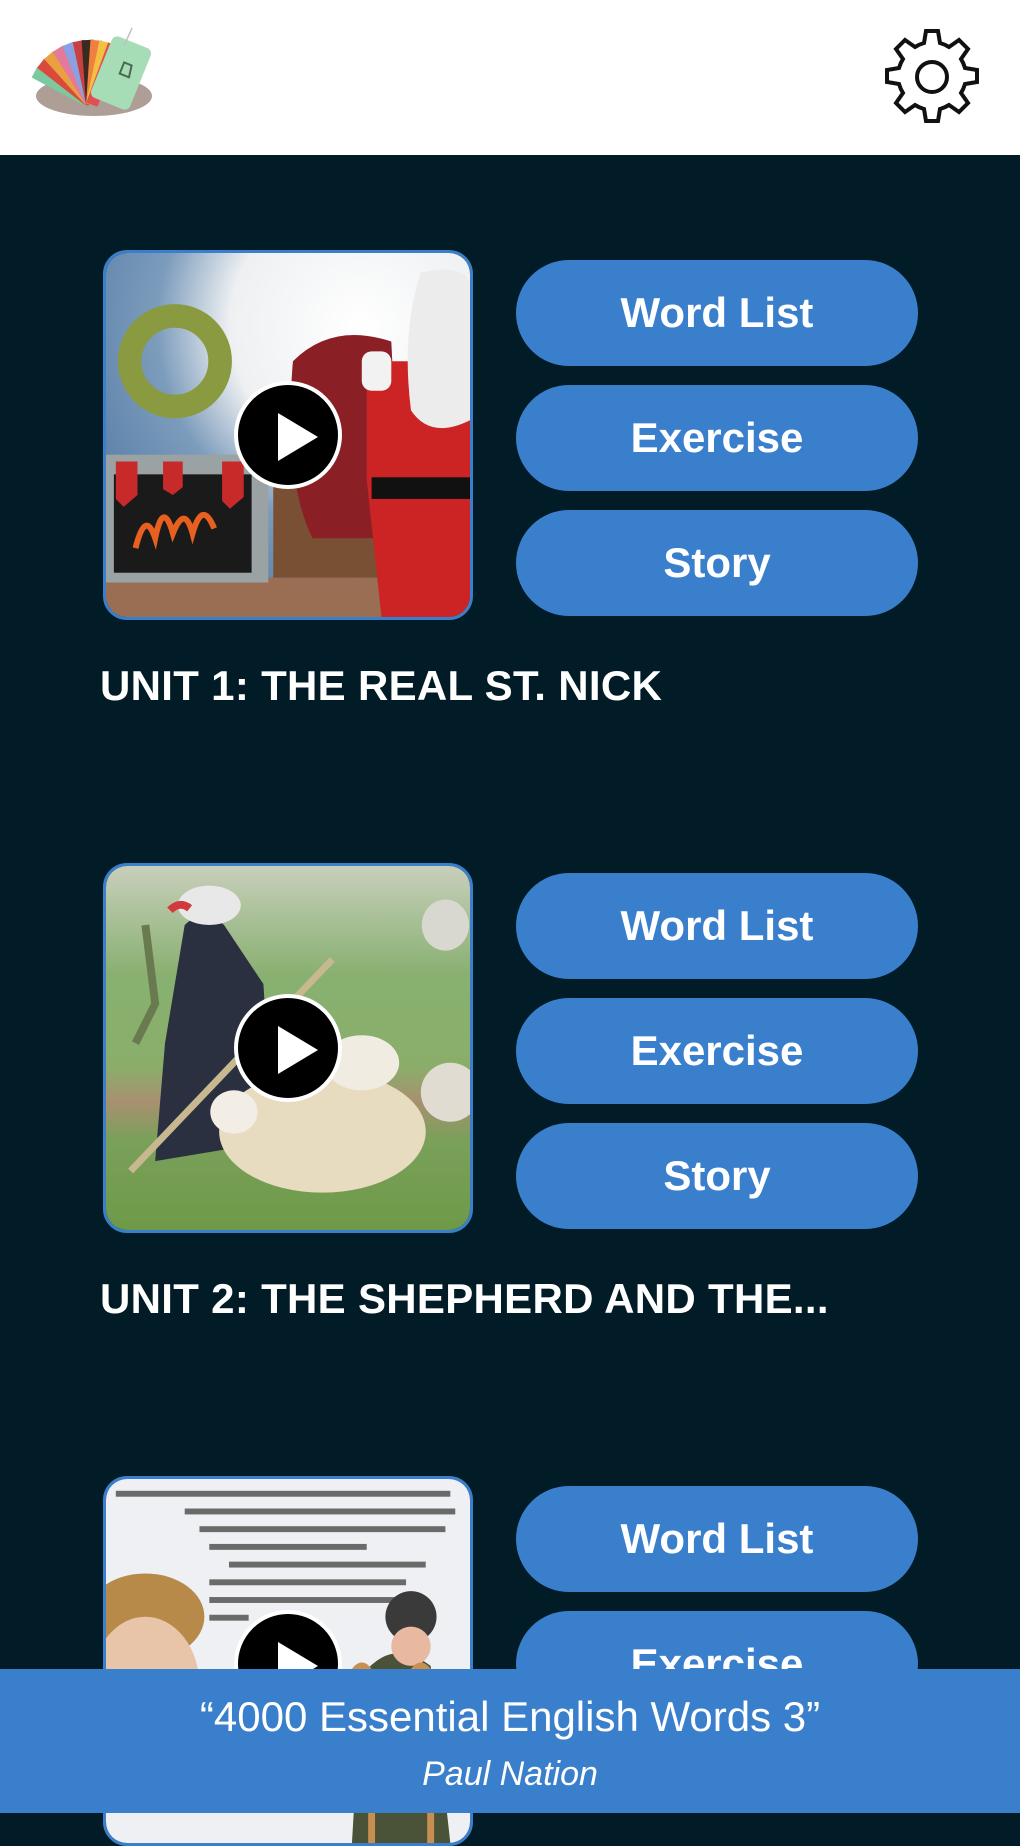 This screenshot has width=1020, height=1846. What do you see at coordinates (510, 1774) in the screenshot?
I see `book-author: Paul Nation` at bounding box center [510, 1774].